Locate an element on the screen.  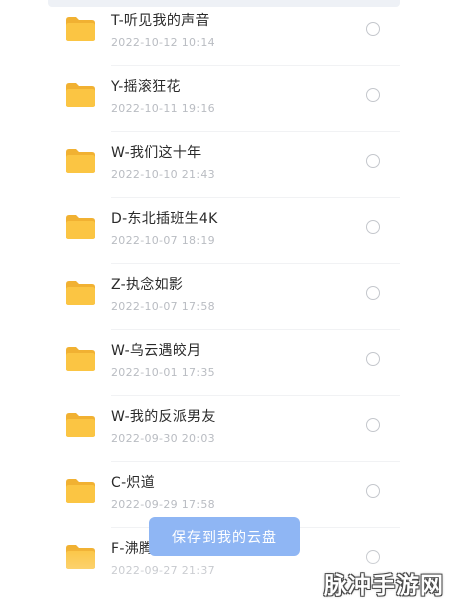
file-name: F-沸腾 is located at coordinates (132, 549).